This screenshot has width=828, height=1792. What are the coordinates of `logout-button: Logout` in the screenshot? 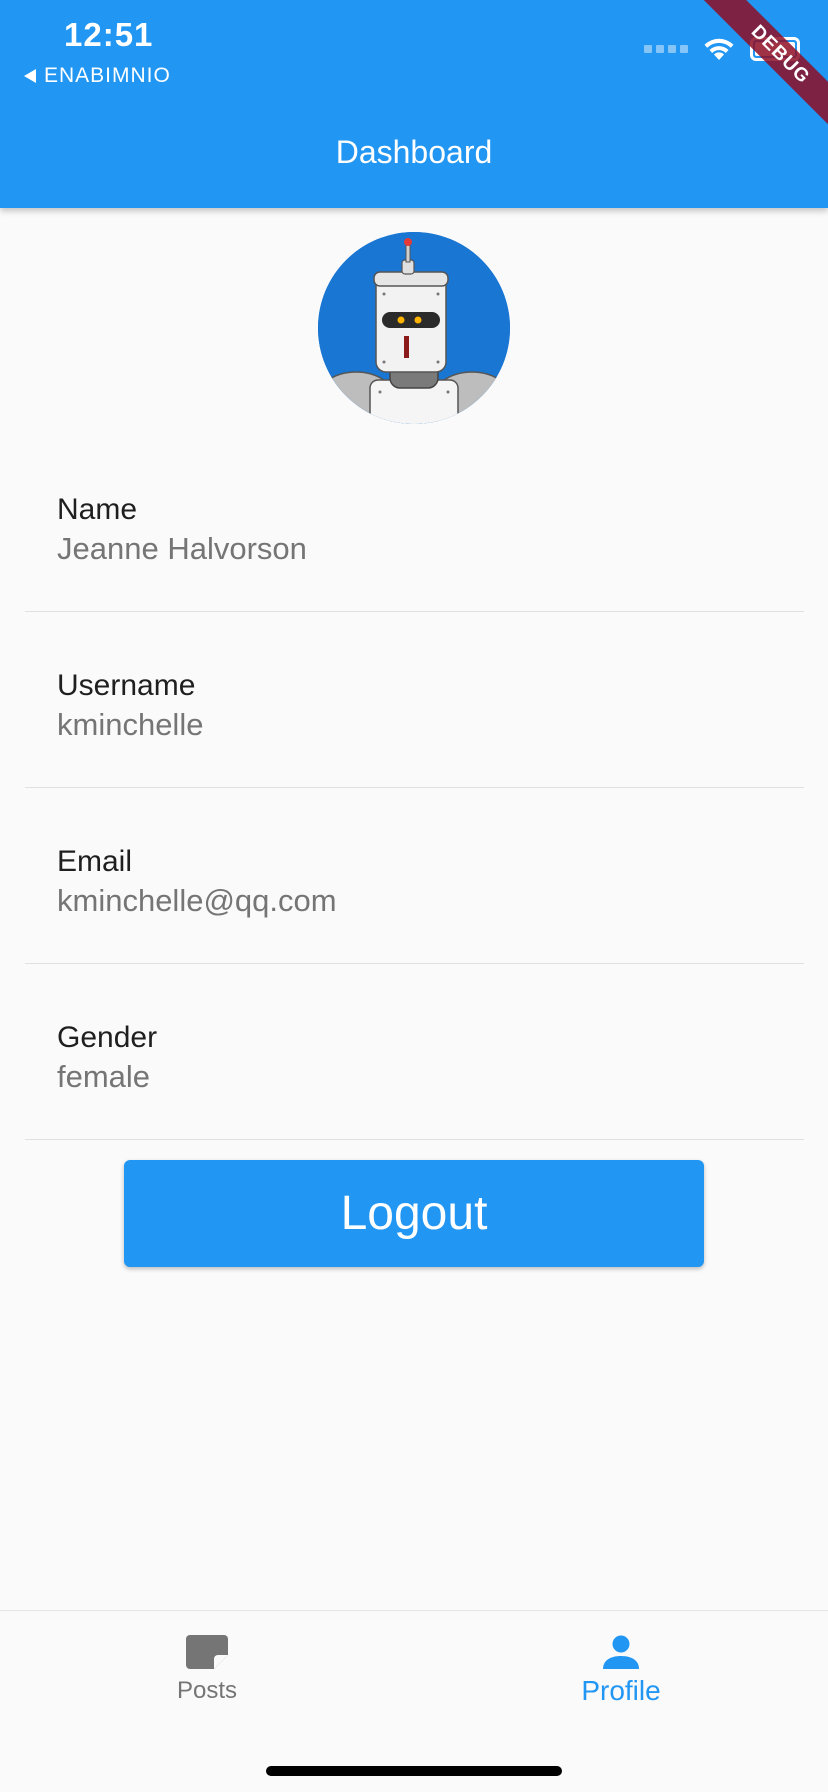 It's located at (414, 1213).